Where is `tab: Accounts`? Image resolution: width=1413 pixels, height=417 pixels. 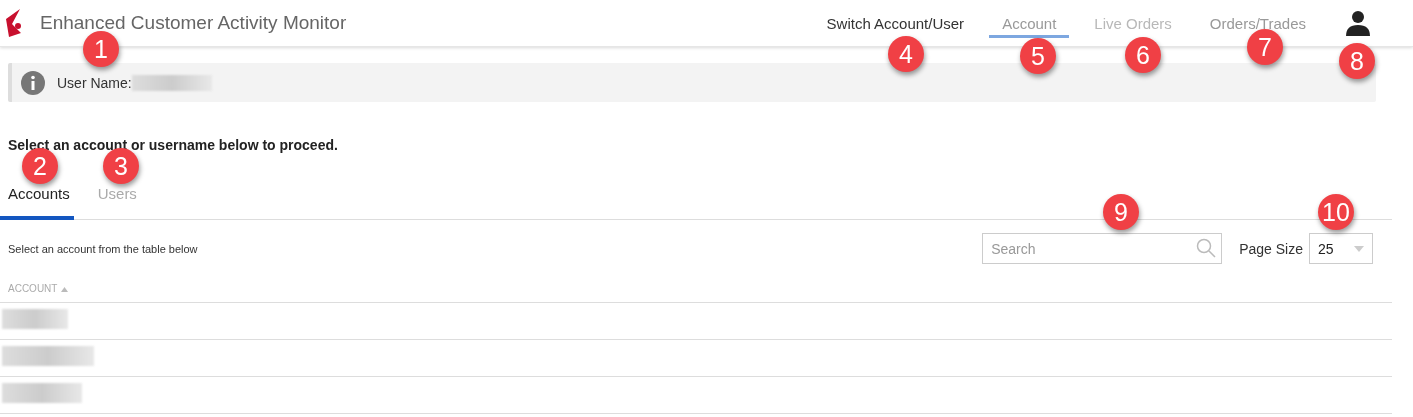 tab: Accounts is located at coordinates (37, 202).